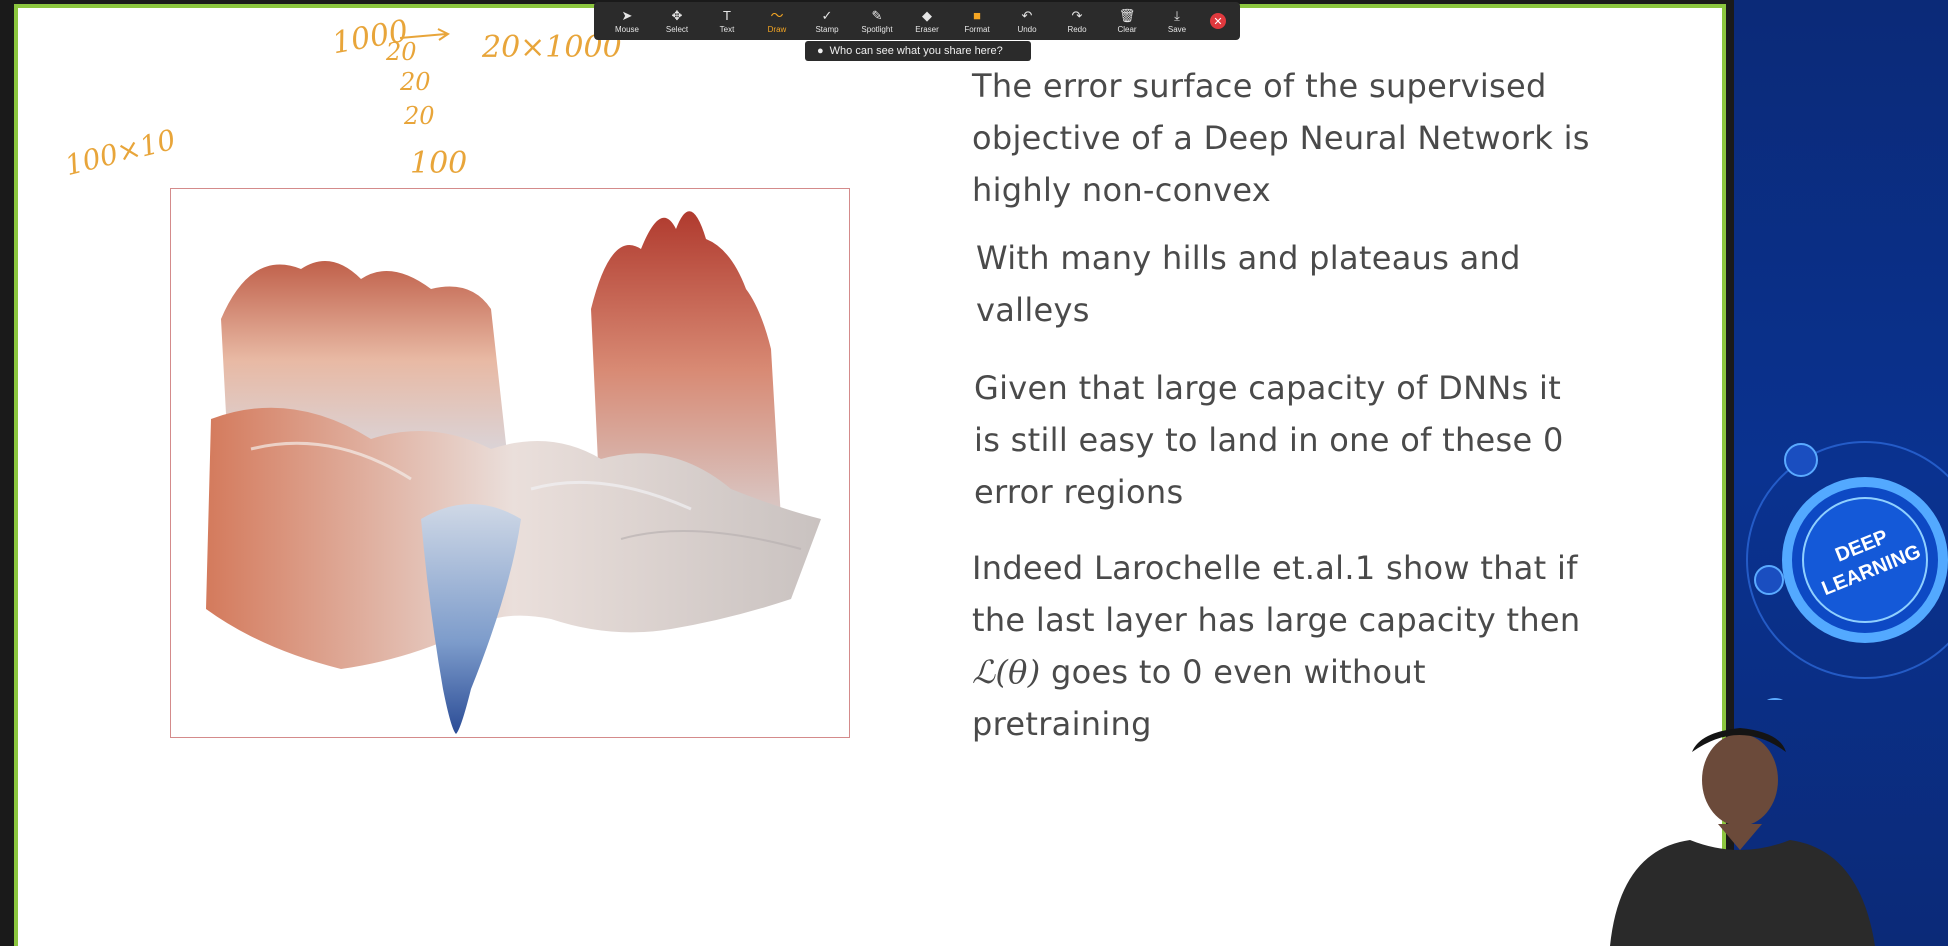 This screenshot has height=946, width=1948. I want to click on network-icon, so click(1801, 460).